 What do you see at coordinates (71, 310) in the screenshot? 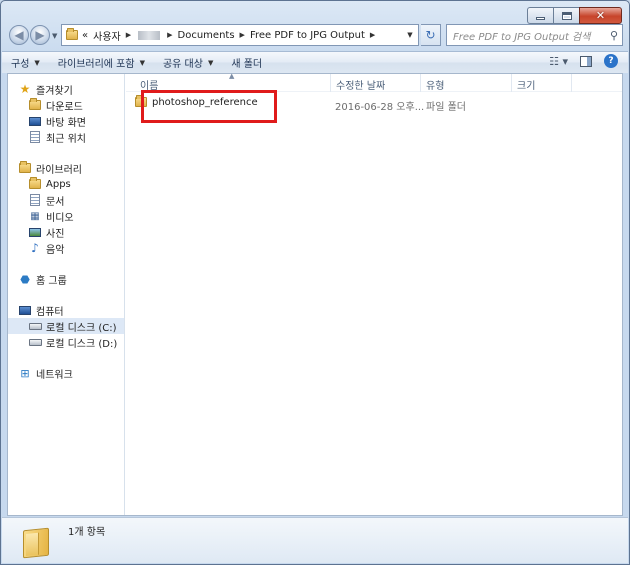
I see `sidebar-item-computer: 컴퓨터` at bounding box center [71, 310].